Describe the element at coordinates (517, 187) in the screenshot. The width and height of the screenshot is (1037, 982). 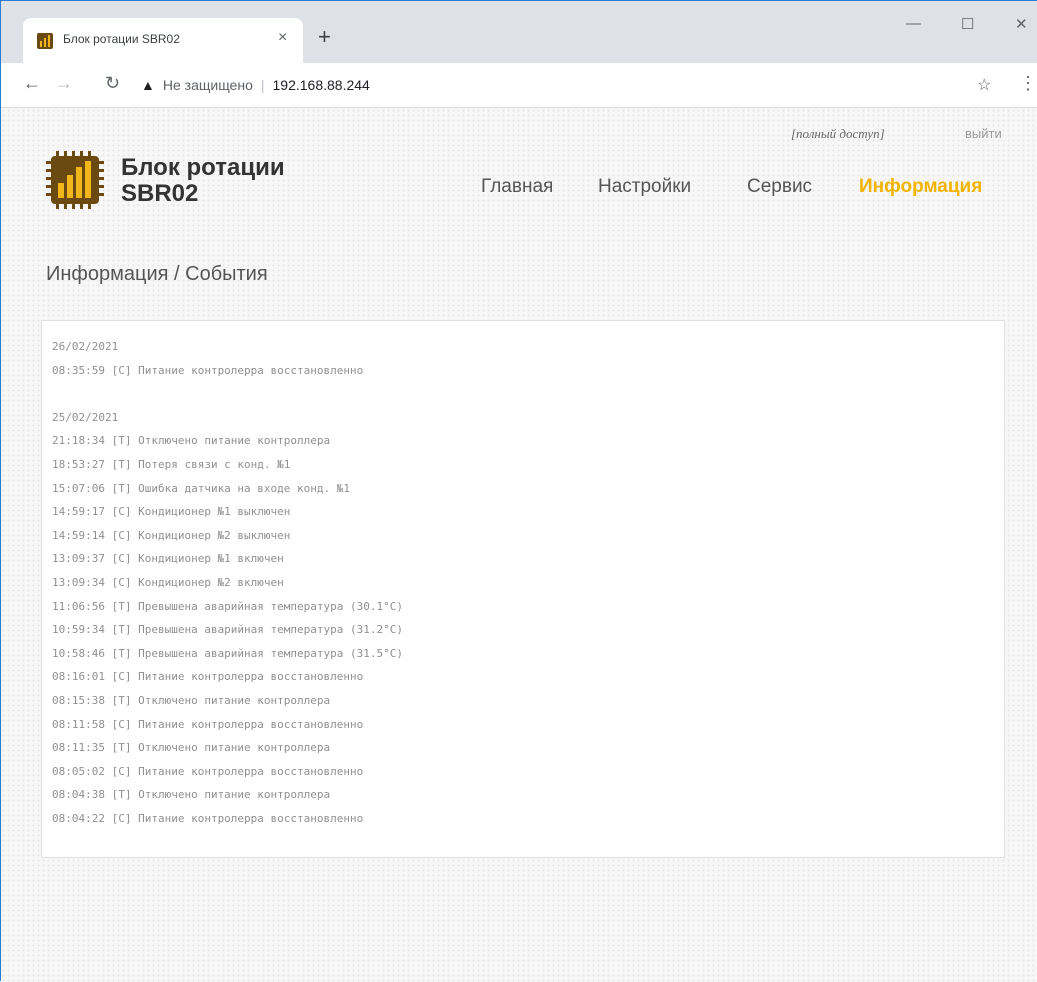
I see `nav-item-home: Главная` at that location.